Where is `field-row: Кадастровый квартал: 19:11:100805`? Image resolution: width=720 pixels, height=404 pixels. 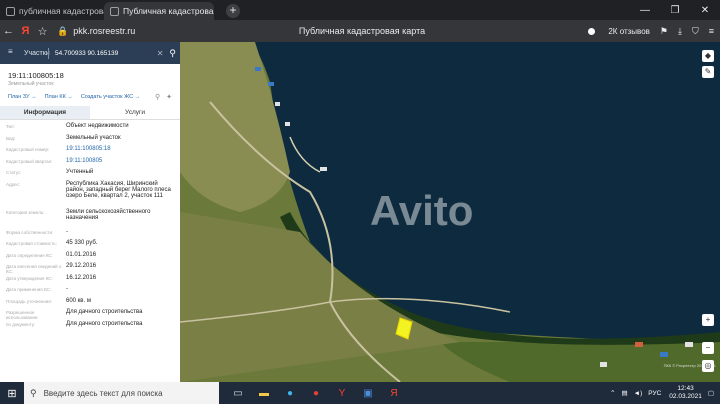
field-row: Кадастровый квартал: 19:11:100805 is located at coordinates (90, 164).